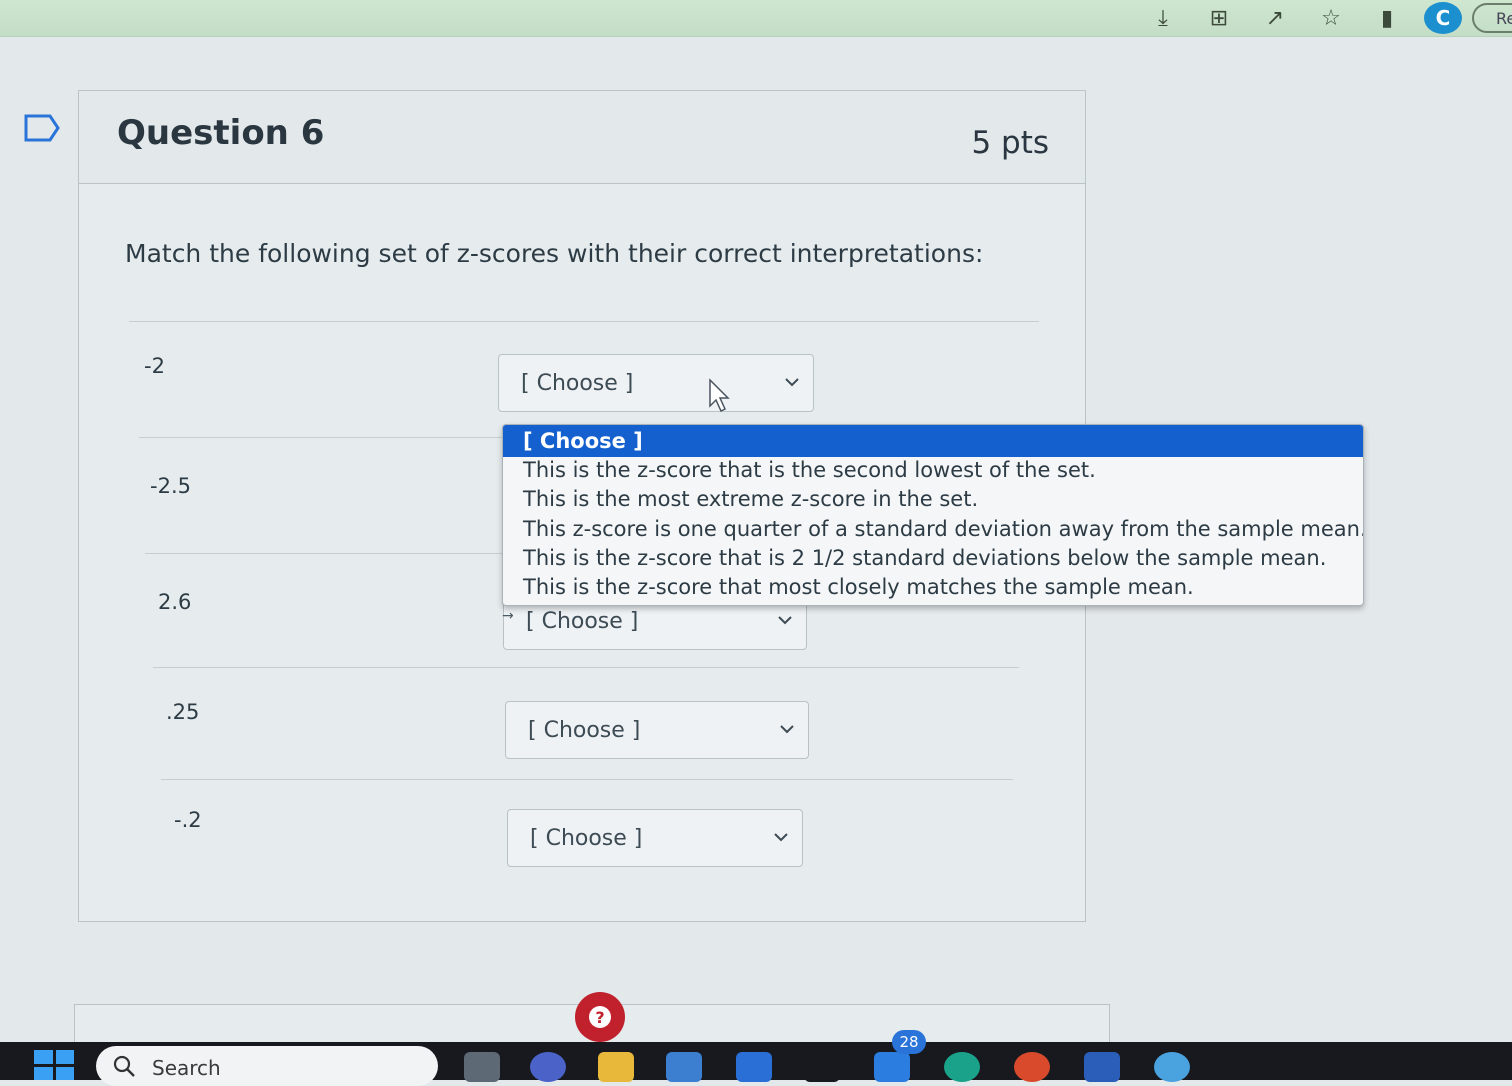 This screenshot has height=1086, width=1512. What do you see at coordinates (719, 395) in the screenshot?
I see `mouse-cursor-icon` at bounding box center [719, 395].